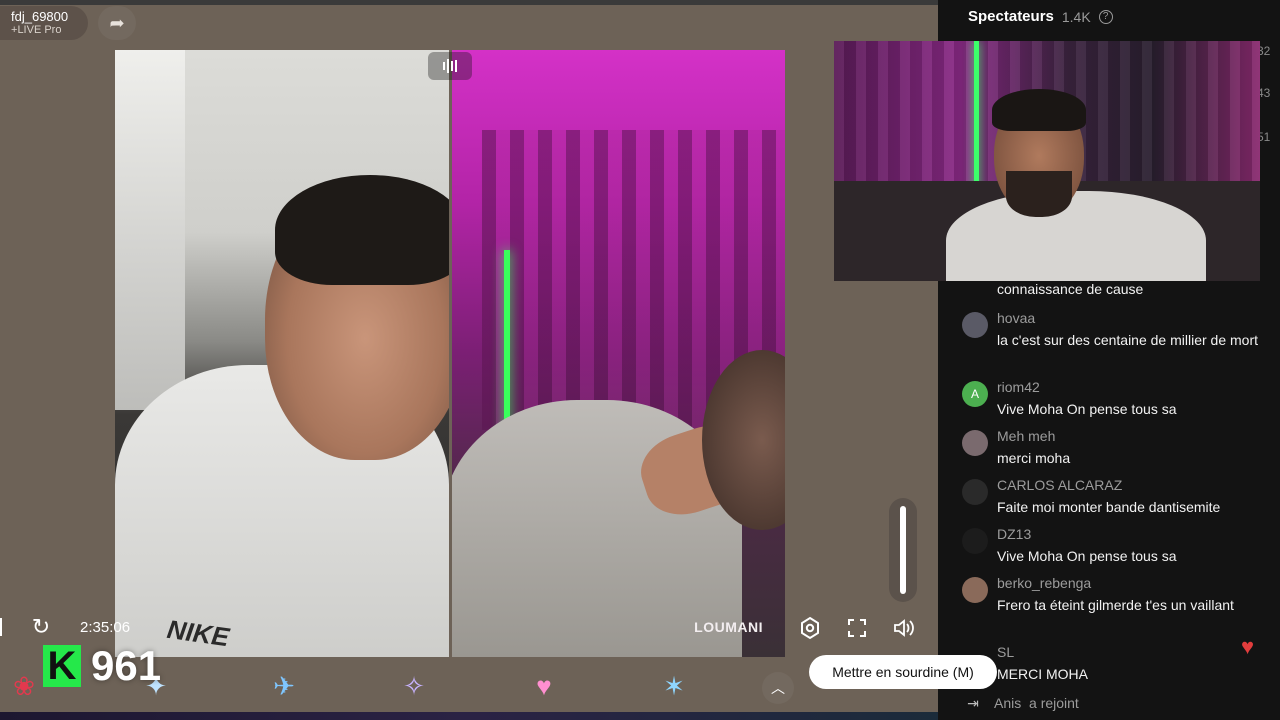 This screenshot has height=720, width=1280. Describe the element at coordinates (1039, 110) in the screenshot. I see `webcam-hair` at that location.